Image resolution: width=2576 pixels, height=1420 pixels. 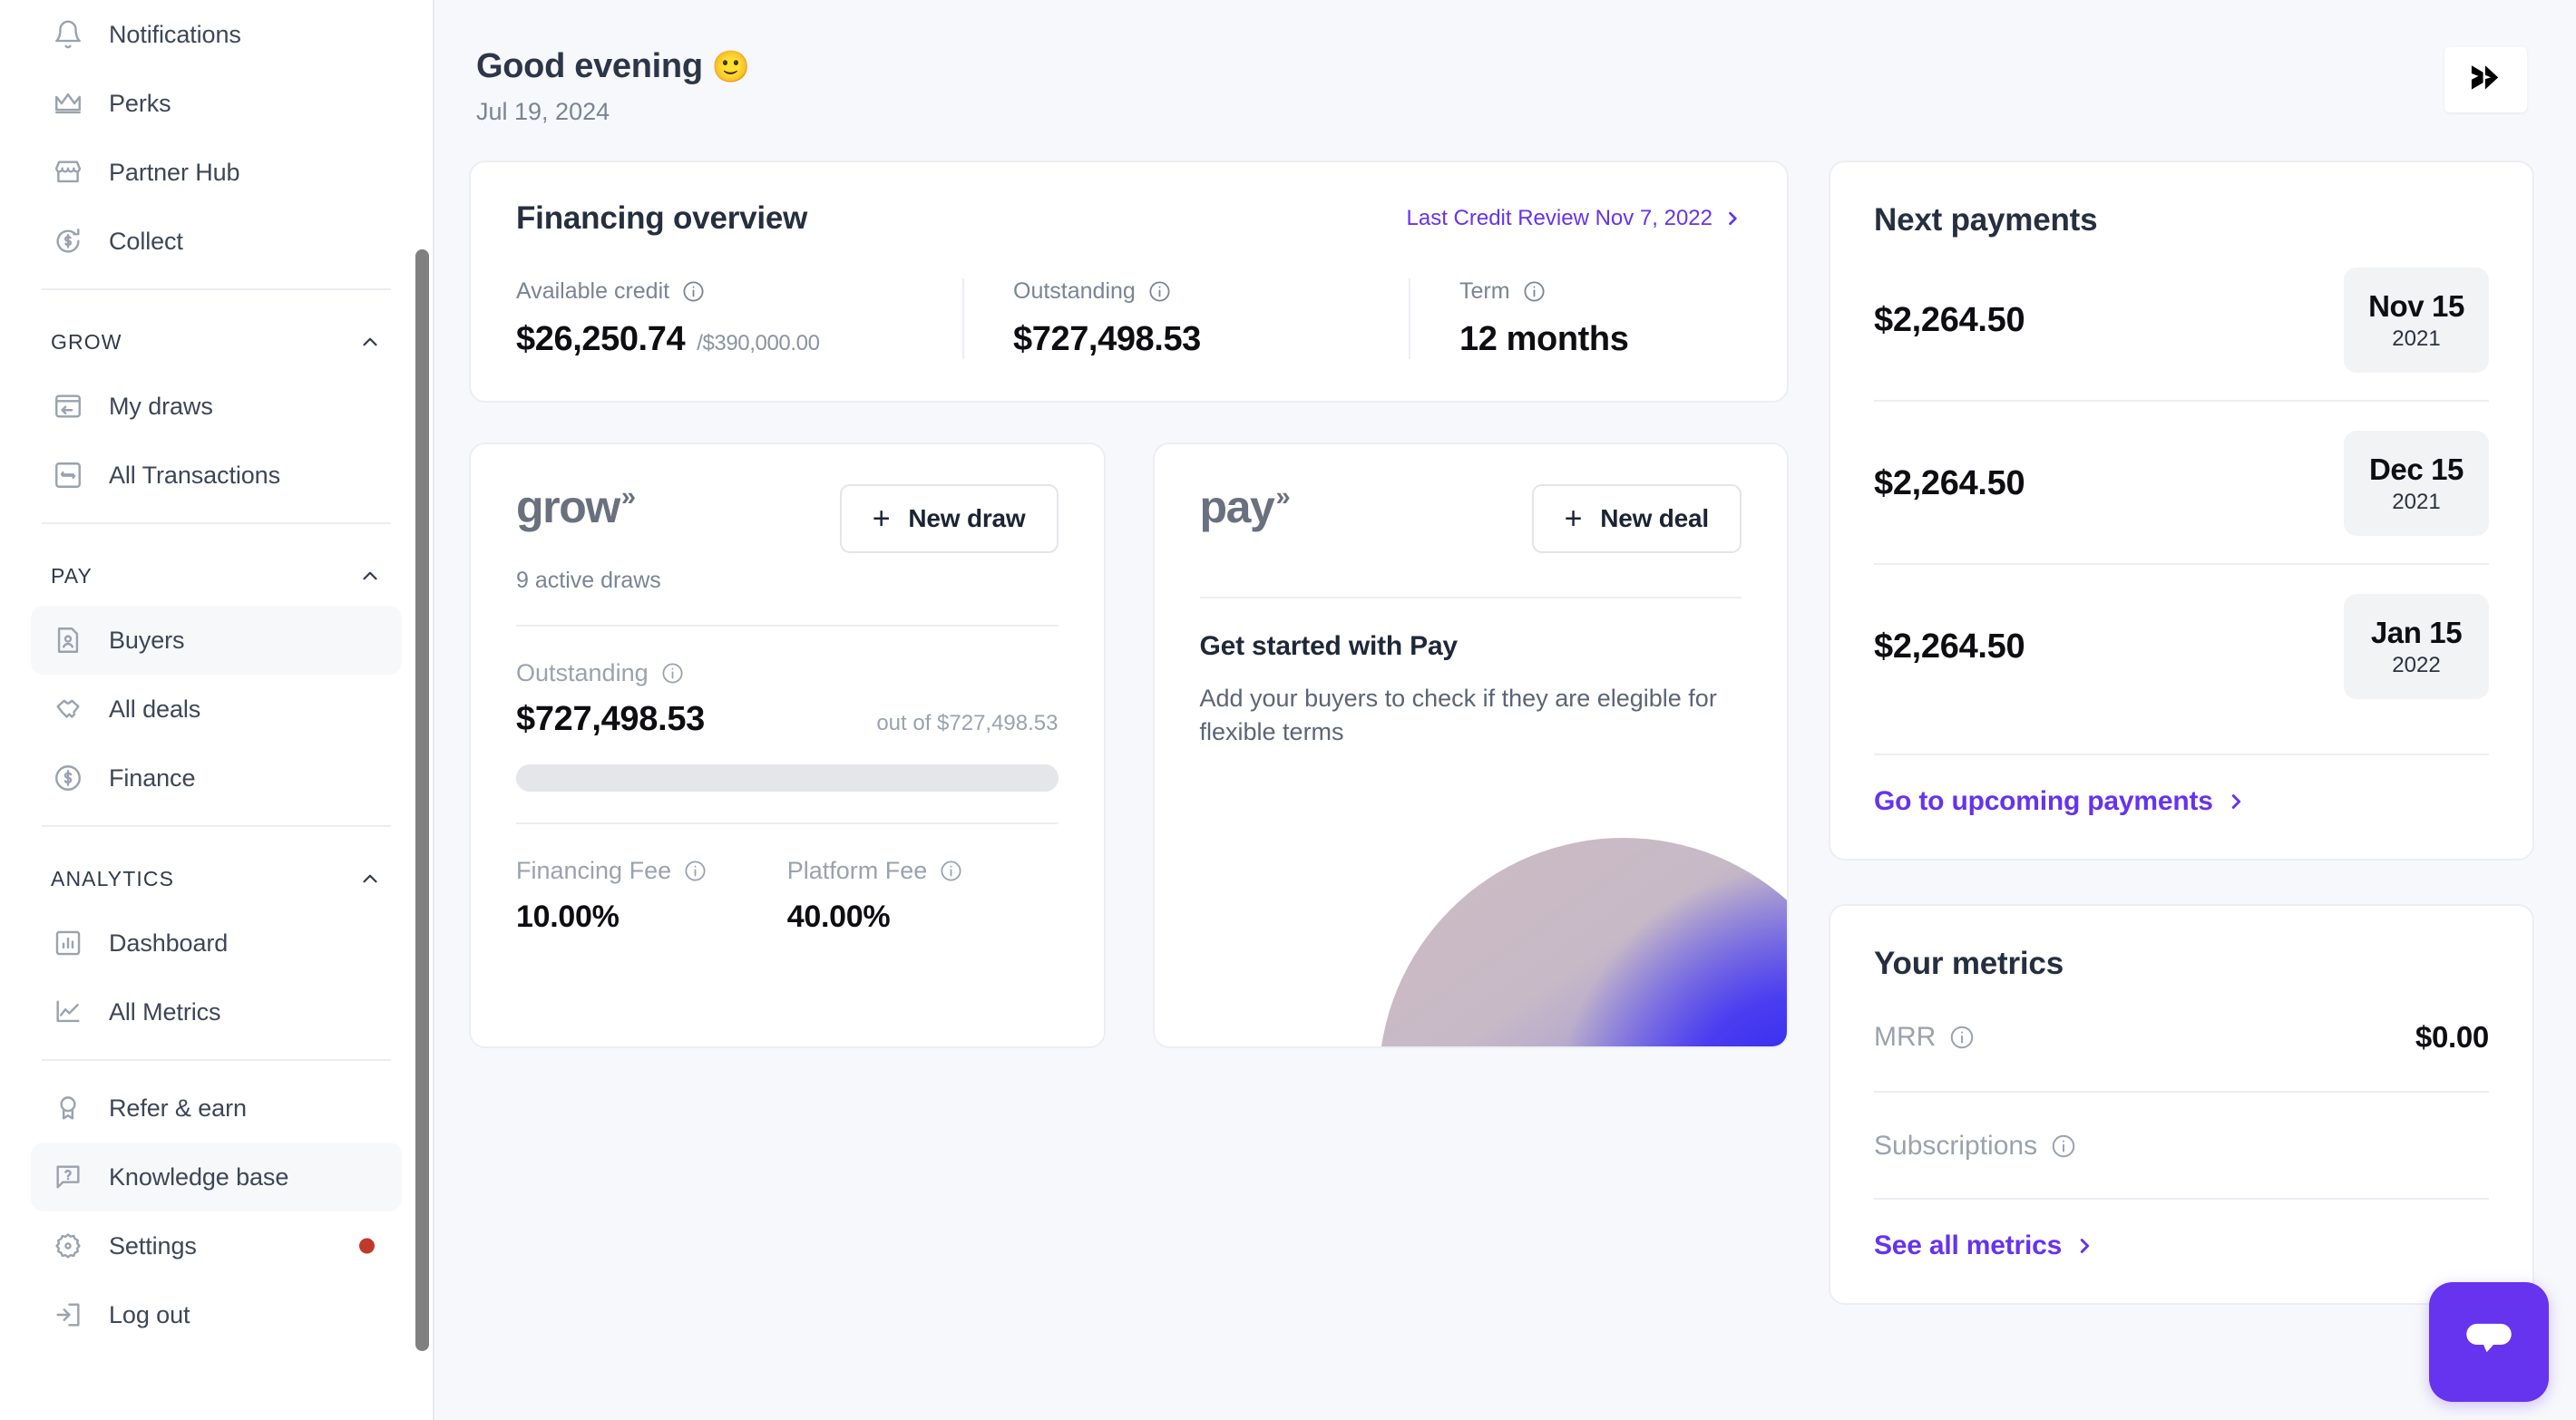 What do you see at coordinates (568, 917) in the screenshot?
I see `financing-fee-value: 10.00%` at bounding box center [568, 917].